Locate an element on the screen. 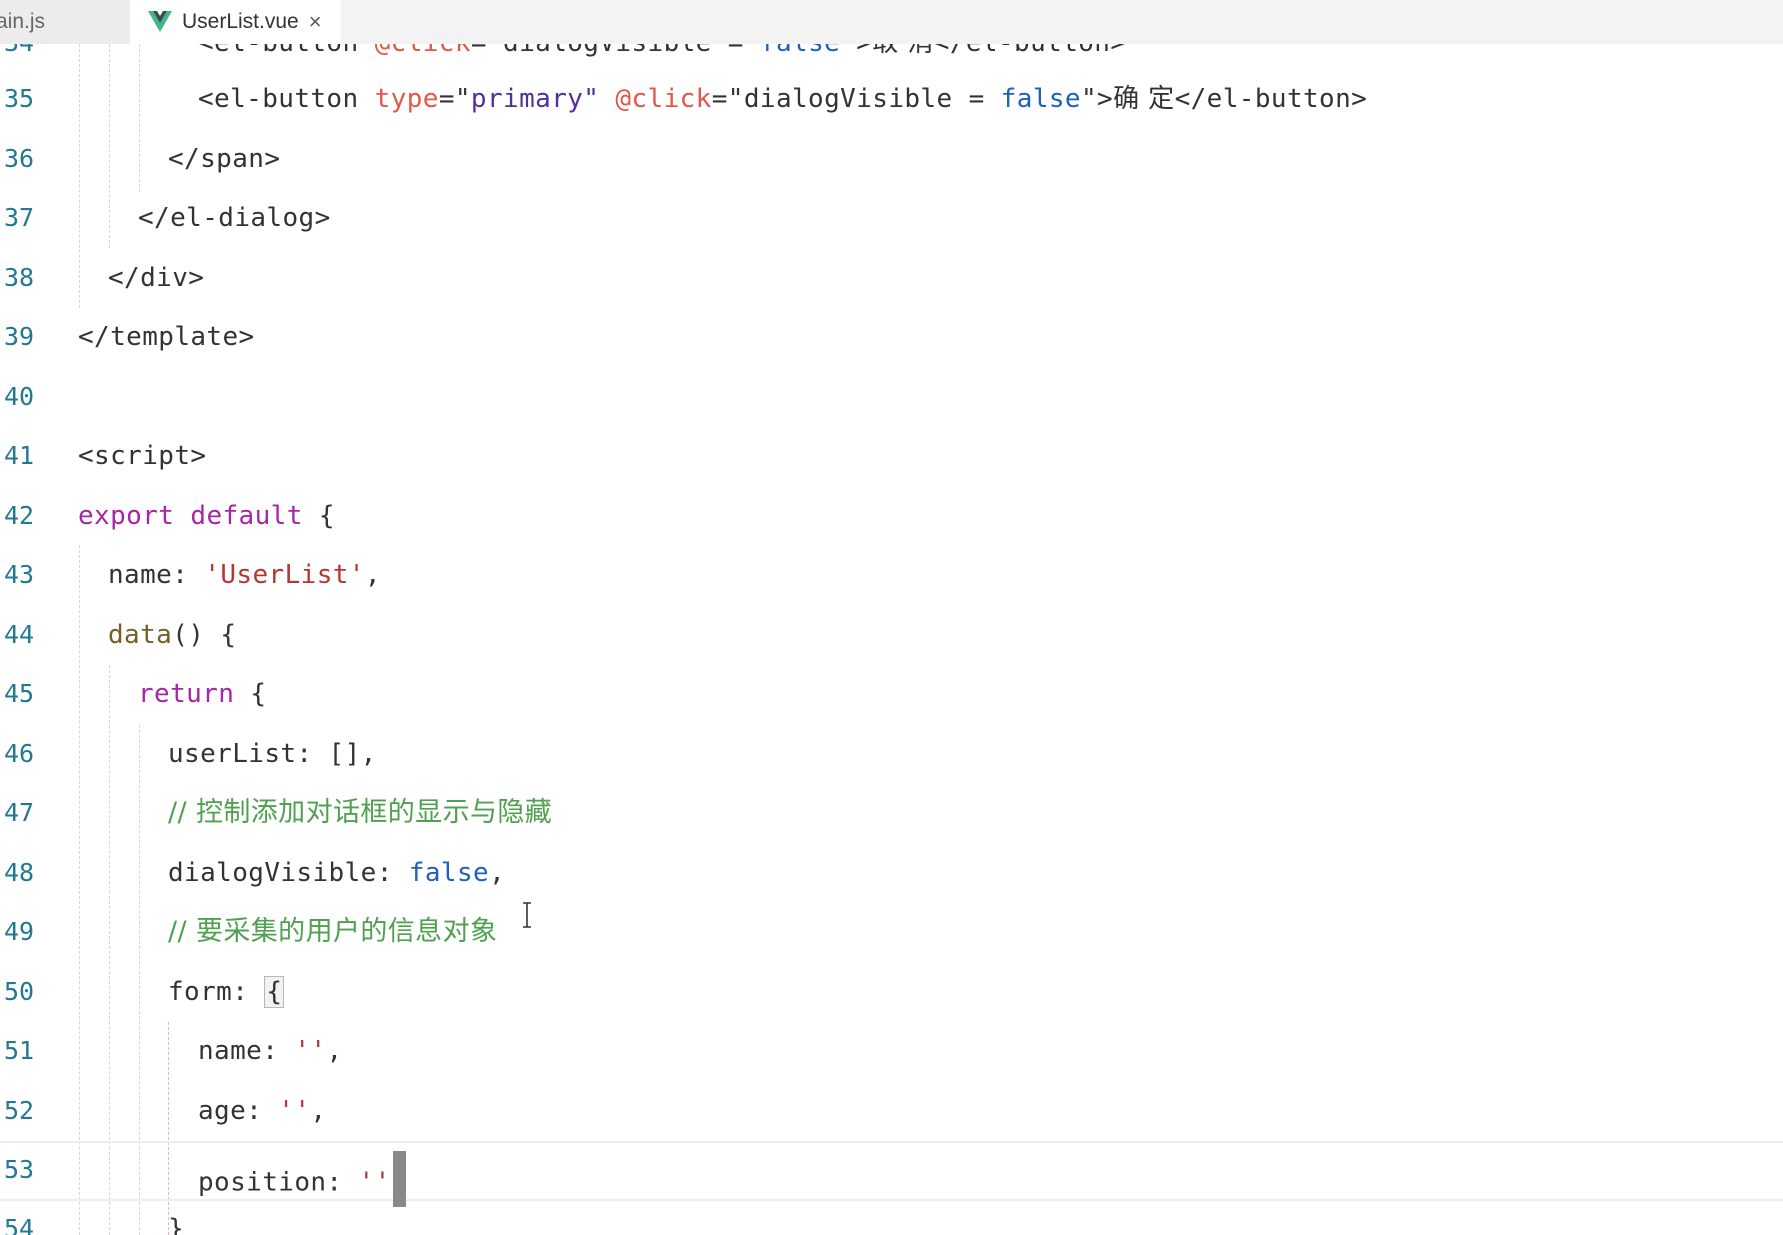  code-comment: // 控制添加对话框的显示与隐藏 is located at coordinates (360, 812).